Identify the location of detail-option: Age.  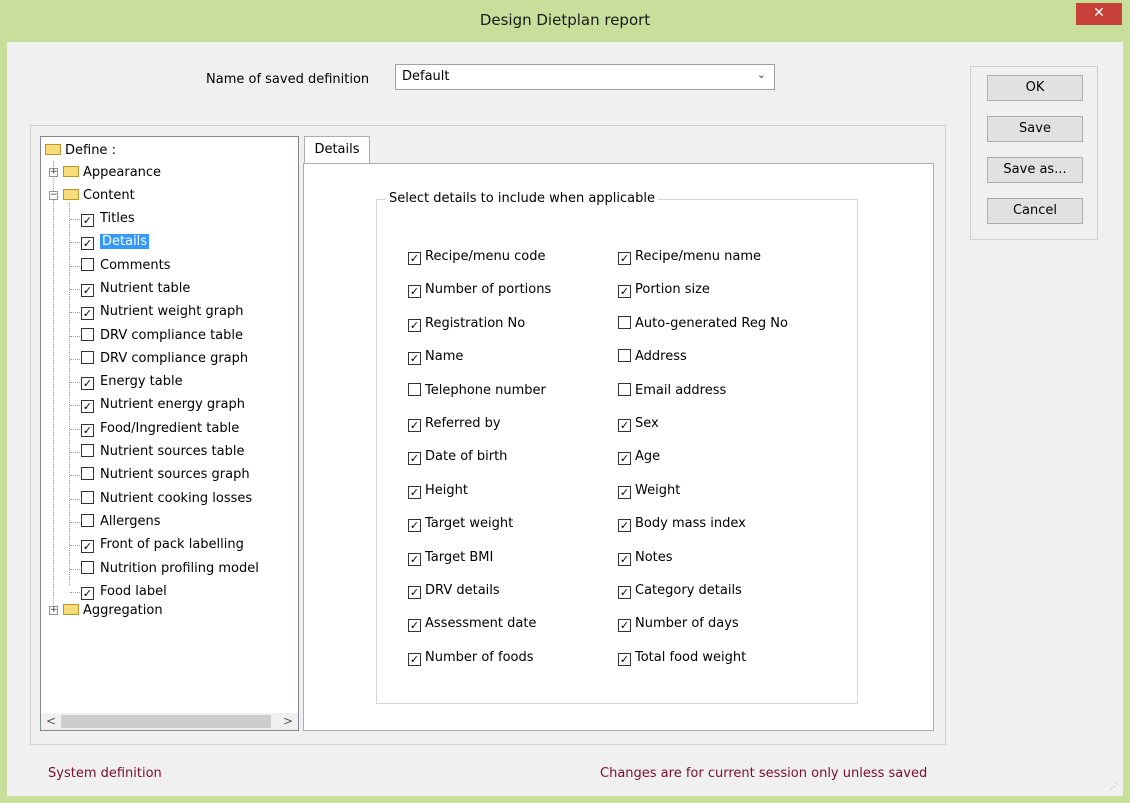
(639, 457).